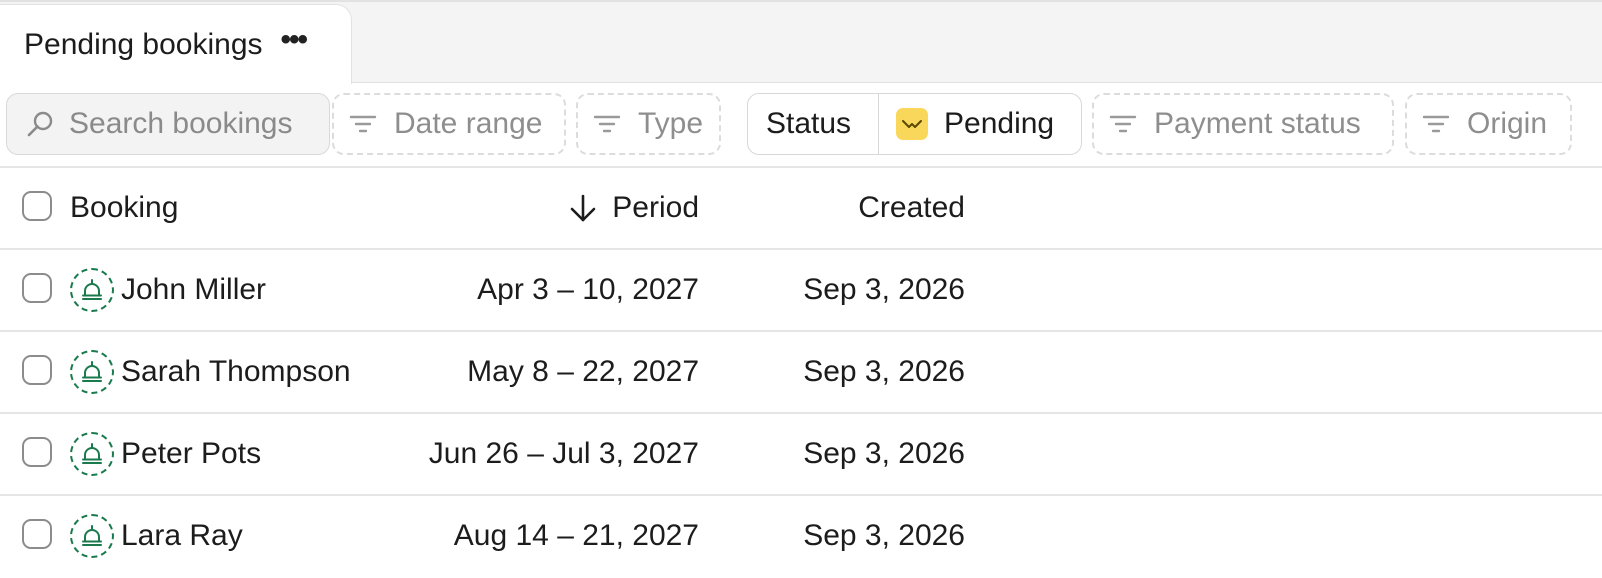  What do you see at coordinates (576, 535) in the screenshot?
I see `period-cell: Aug 14 – 21, 2027` at bounding box center [576, 535].